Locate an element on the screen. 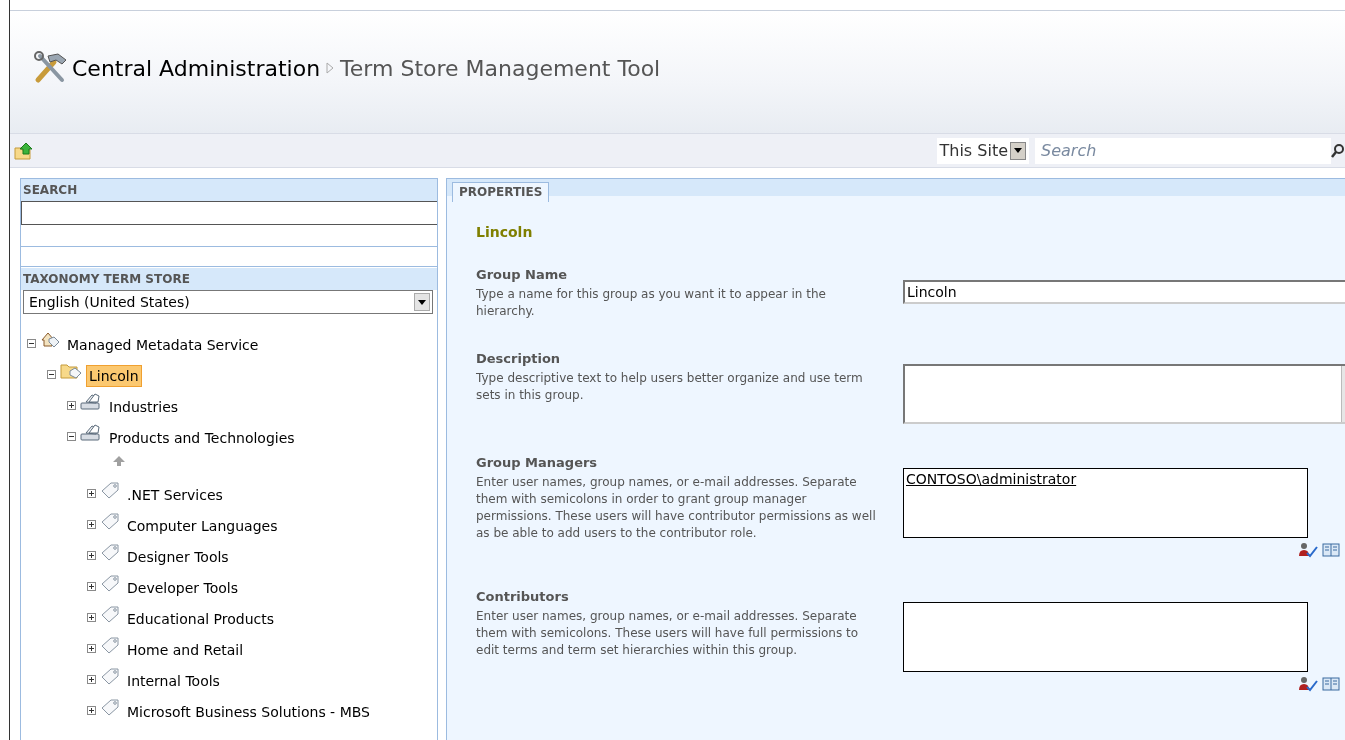  section-title: Group Name is located at coordinates (522, 275).